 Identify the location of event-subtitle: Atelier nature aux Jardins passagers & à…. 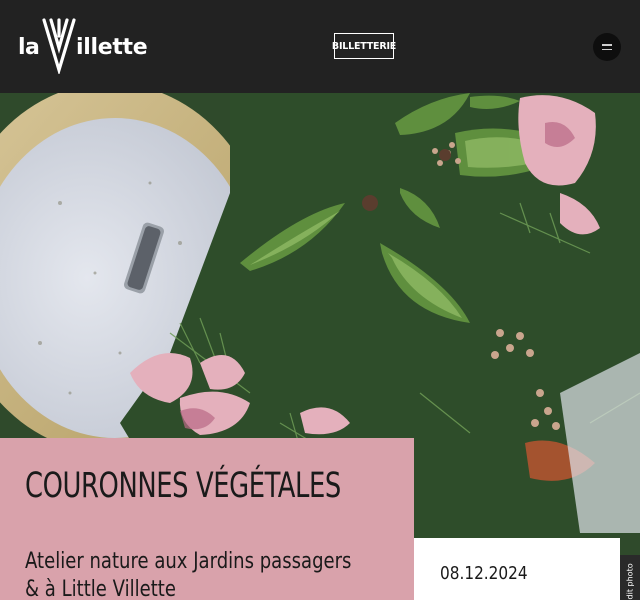
(188, 575).